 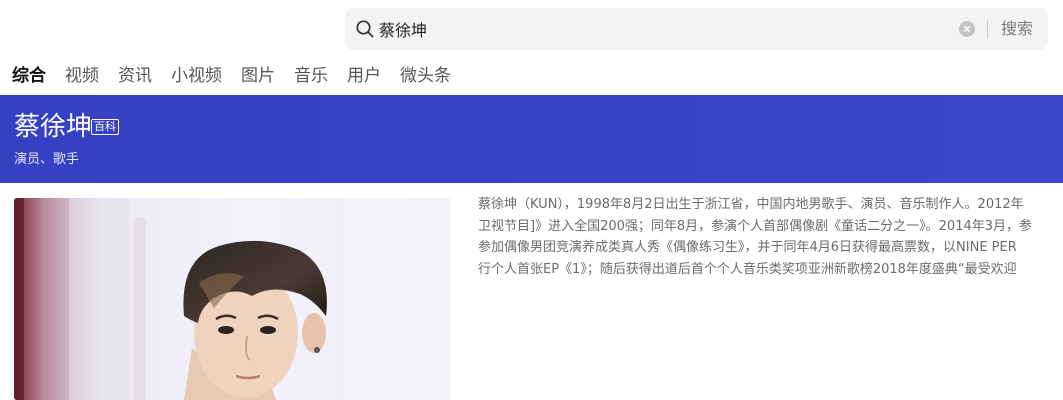 I want to click on clear-icon, so click(x=967, y=29).